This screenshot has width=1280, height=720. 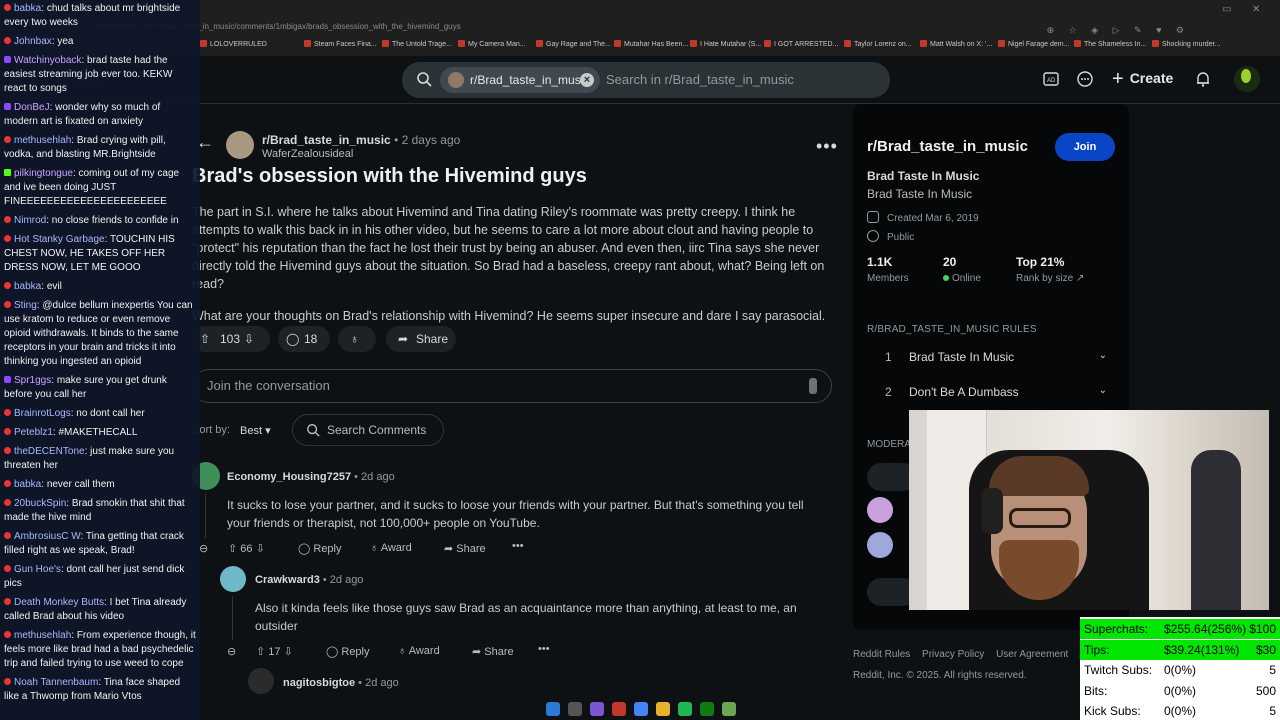 What do you see at coordinates (240, 145) in the screenshot?
I see `subreddit-avatar` at bounding box center [240, 145].